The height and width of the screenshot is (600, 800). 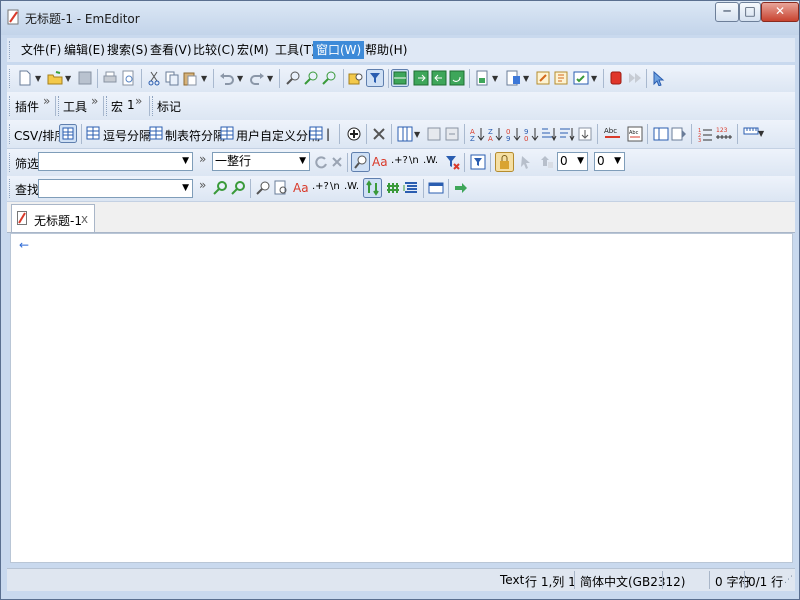 What do you see at coordinates (263, 188) in the screenshot?
I see `find-highlight-icon` at bounding box center [263, 188].